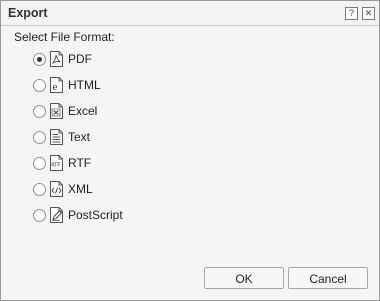 This screenshot has height=301, width=380. I want to click on radio-html, so click(39, 85).